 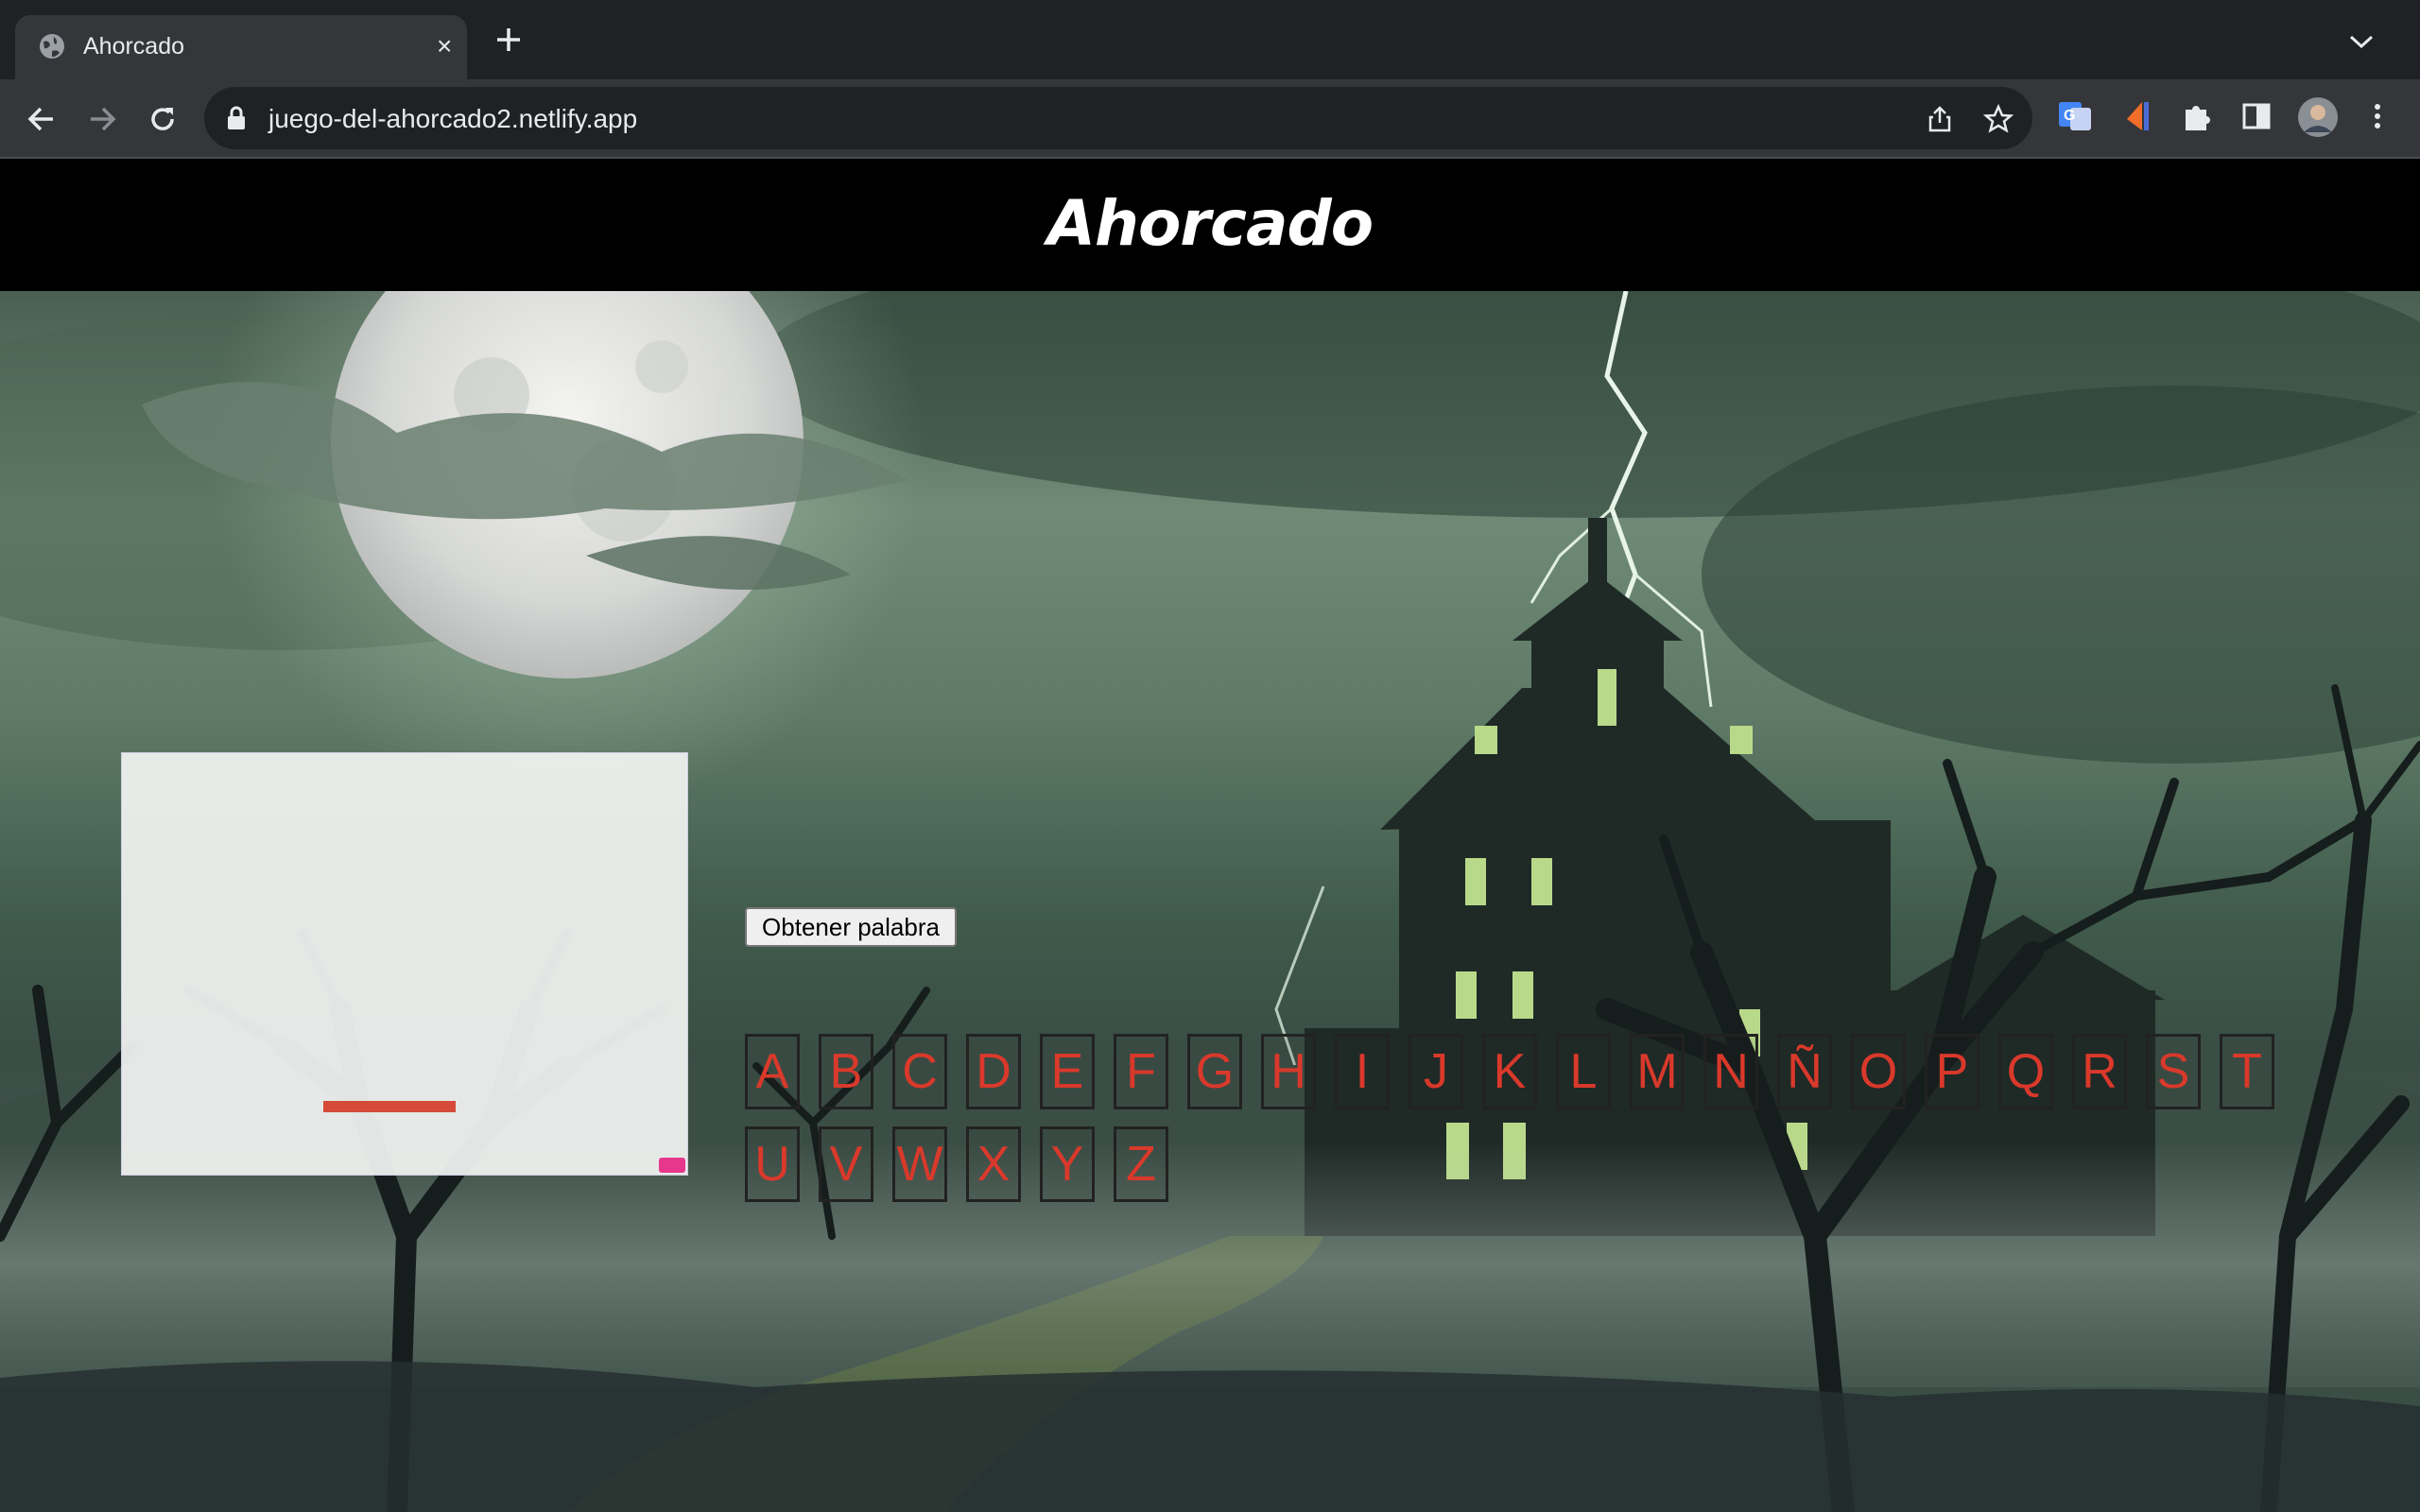 What do you see at coordinates (920, 1164) in the screenshot?
I see `letter-key-w: W` at bounding box center [920, 1164].